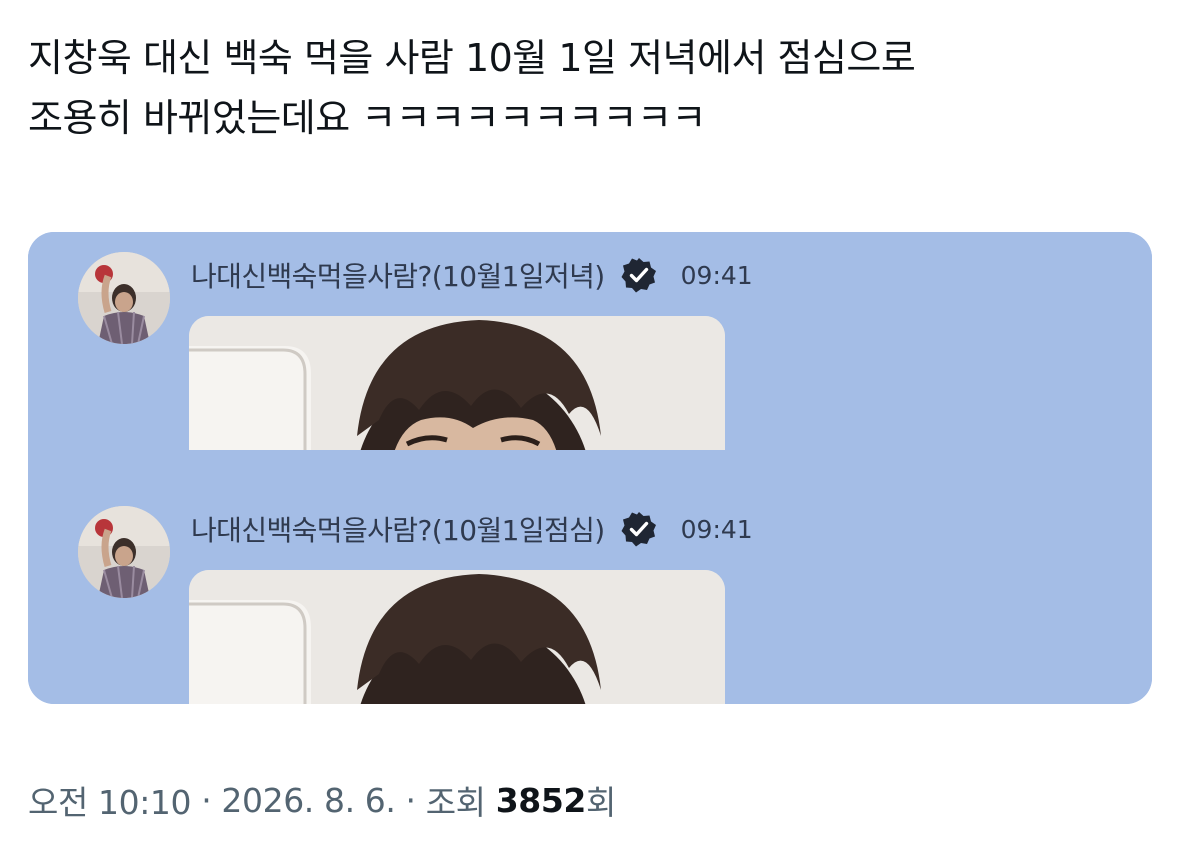 Image resolution: width=1179 pixels, height=851 pixels. I want to click on tweet-time: 오전 10:10, so click(110, 800).